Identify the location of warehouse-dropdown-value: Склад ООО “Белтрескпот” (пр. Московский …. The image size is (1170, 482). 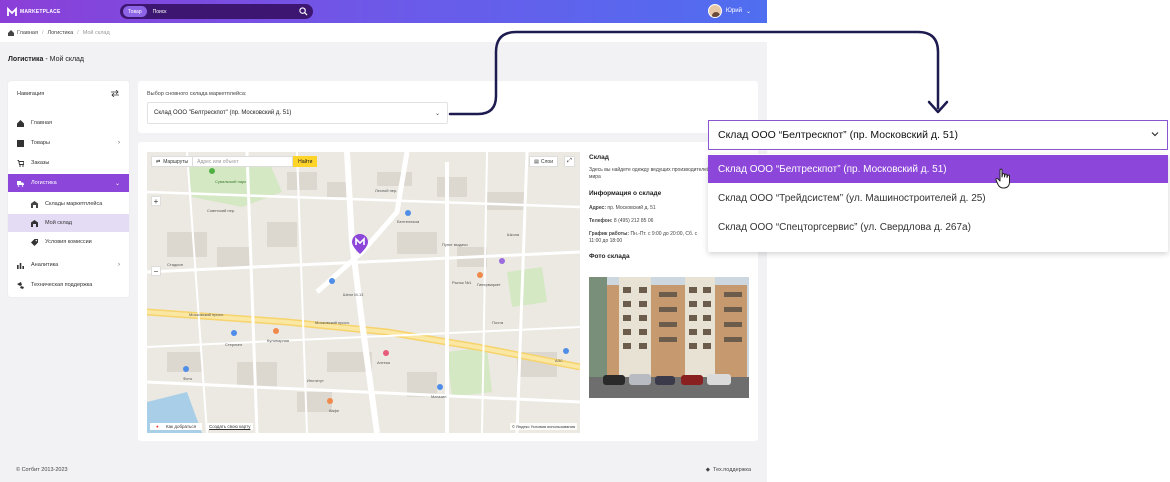
(838, 135).